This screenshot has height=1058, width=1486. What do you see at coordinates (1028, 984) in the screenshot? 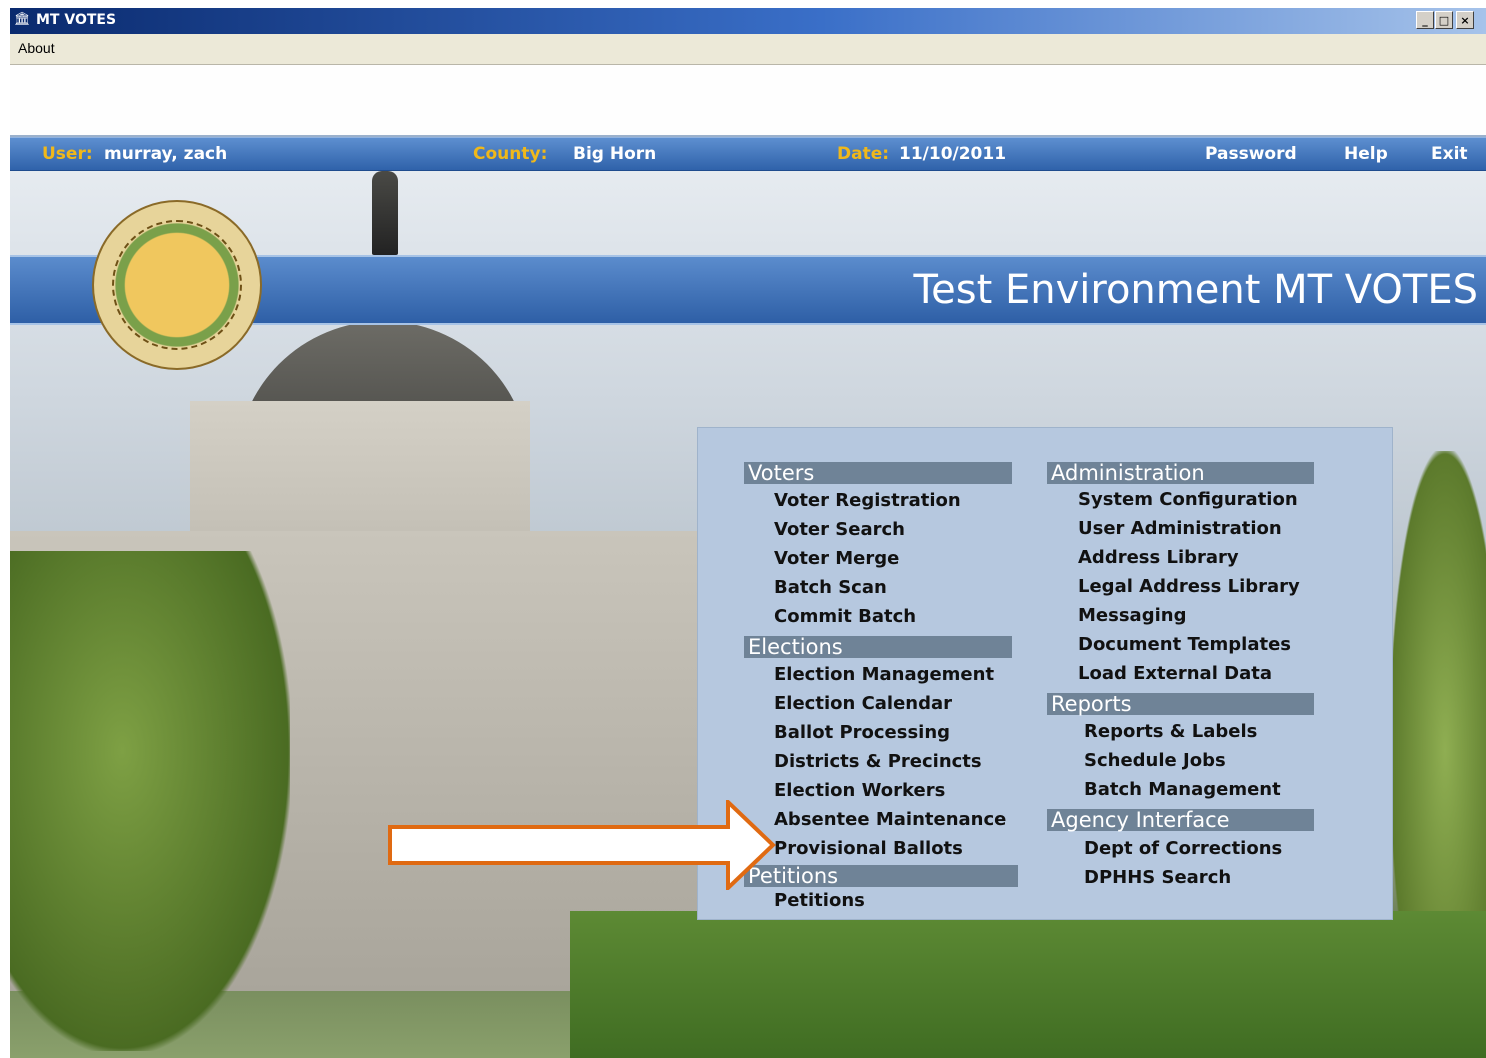
I see `lawn` at bounding box center [1028, 984].